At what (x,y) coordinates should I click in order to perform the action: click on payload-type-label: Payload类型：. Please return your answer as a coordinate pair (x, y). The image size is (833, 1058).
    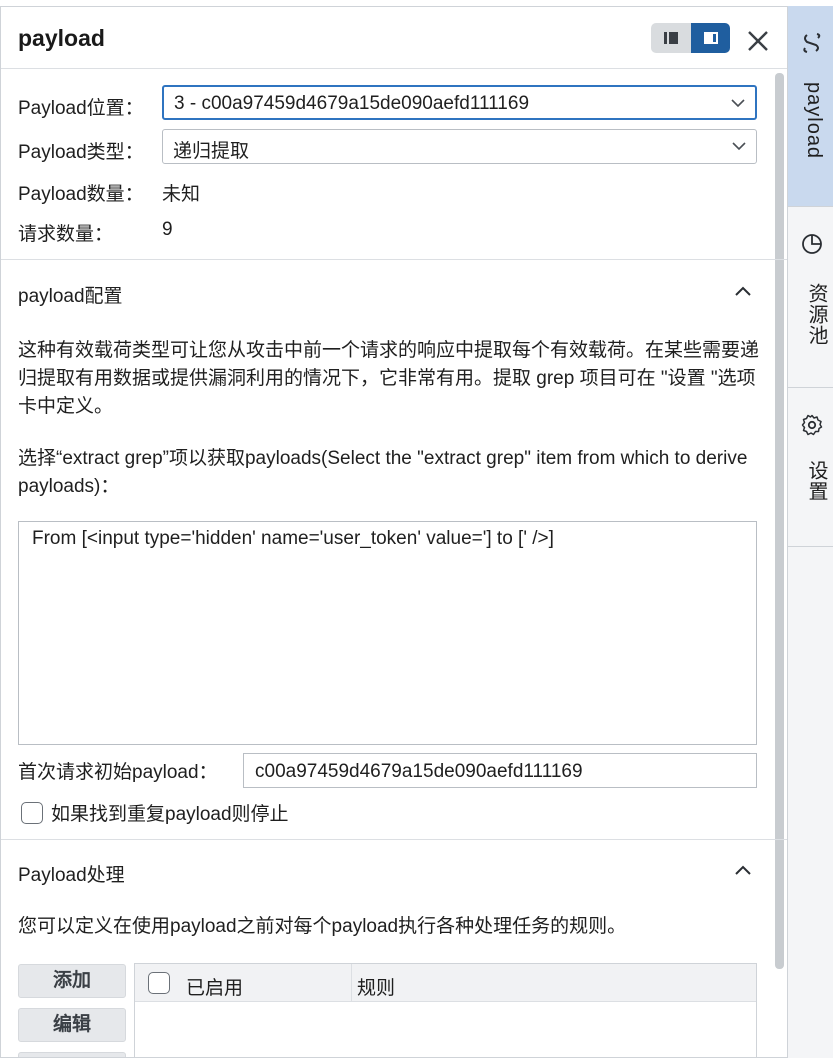
    Looking at the image, I should click on (81, 152).